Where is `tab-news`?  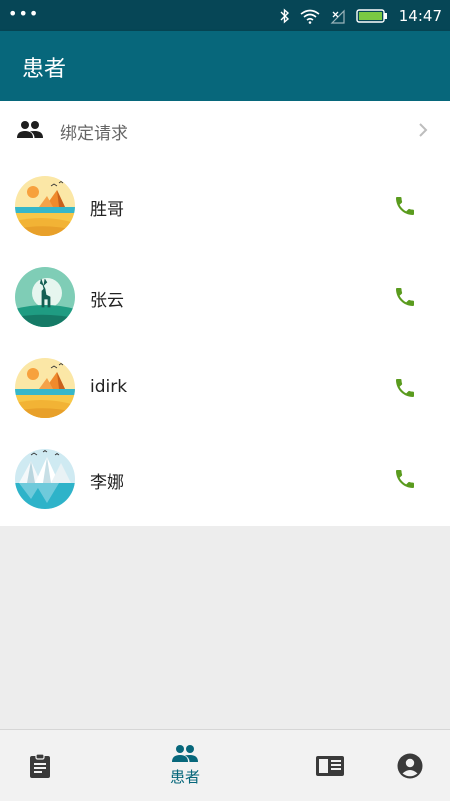 tab-news is located at coordinates (330, 765).